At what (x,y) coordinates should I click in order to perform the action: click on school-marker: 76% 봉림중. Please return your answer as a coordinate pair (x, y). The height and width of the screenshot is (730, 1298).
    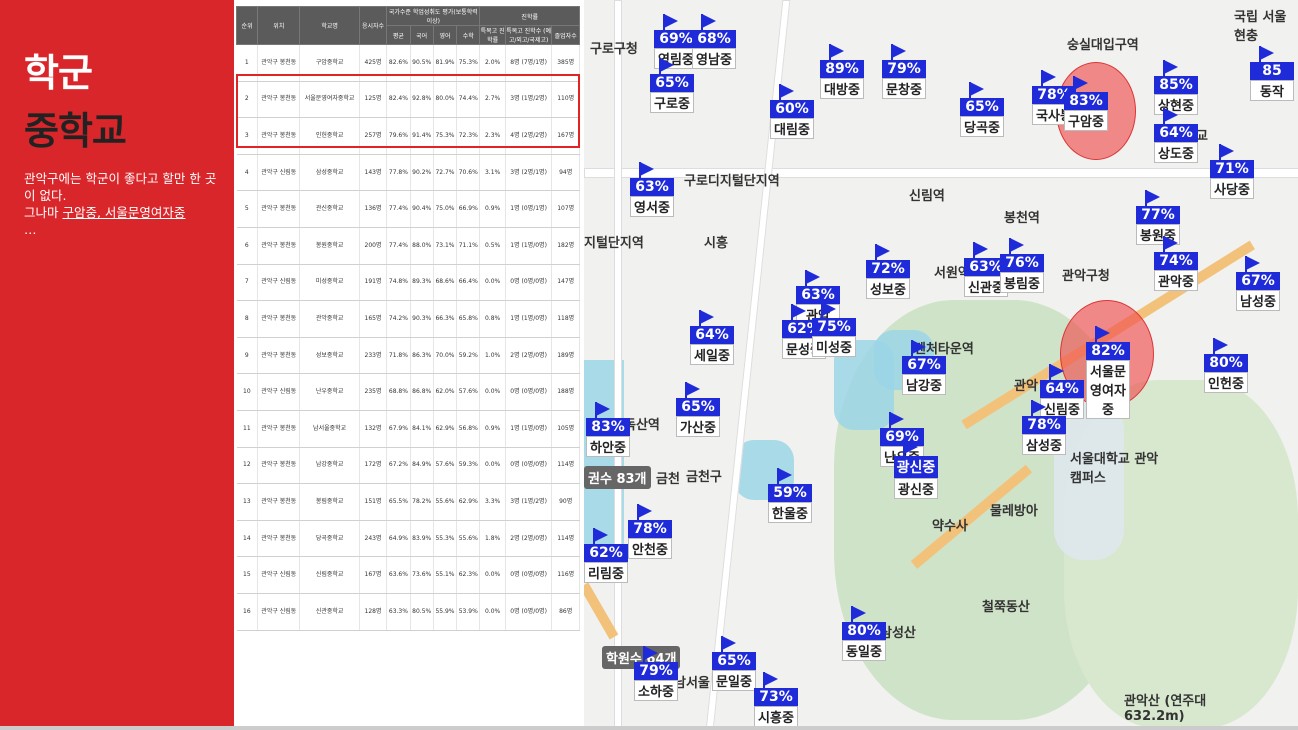
    Looking at the image, I should click on (1022, 265).